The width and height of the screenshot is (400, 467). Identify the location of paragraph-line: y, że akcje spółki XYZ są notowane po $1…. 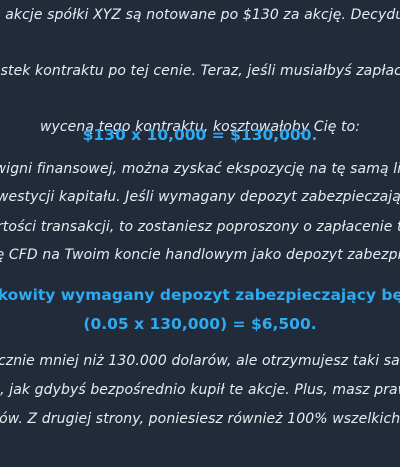
(200, 15).